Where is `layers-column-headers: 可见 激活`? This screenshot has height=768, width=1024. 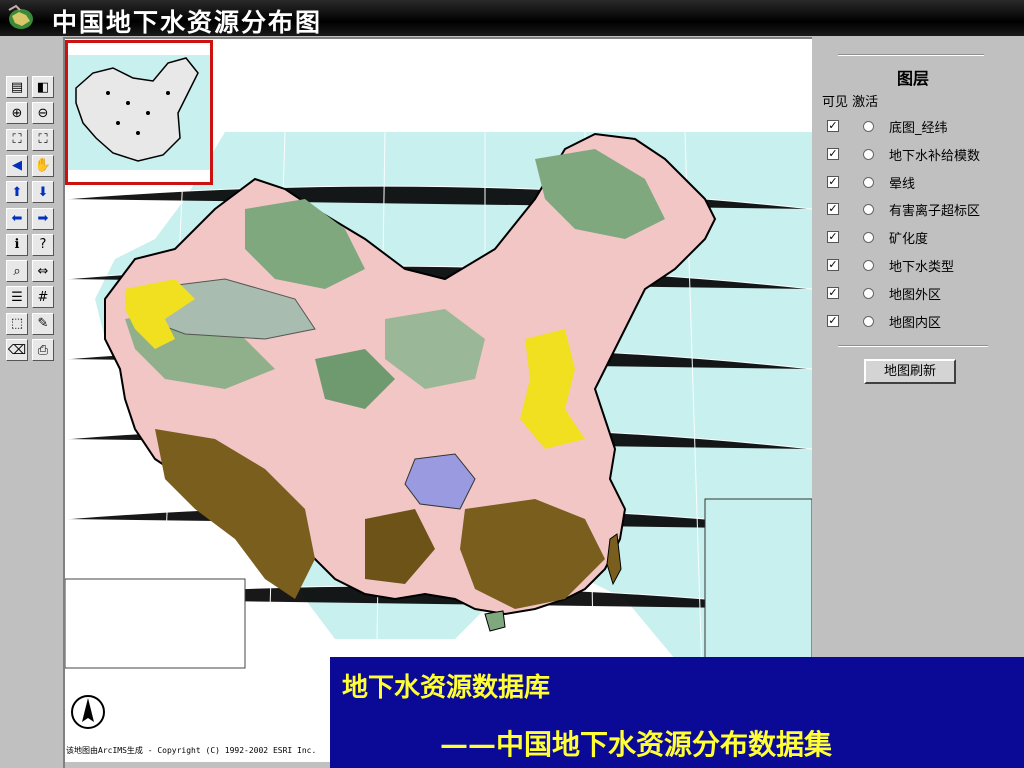
layers-column-headers: 可见 激活 is located at coordinates (850, 100).